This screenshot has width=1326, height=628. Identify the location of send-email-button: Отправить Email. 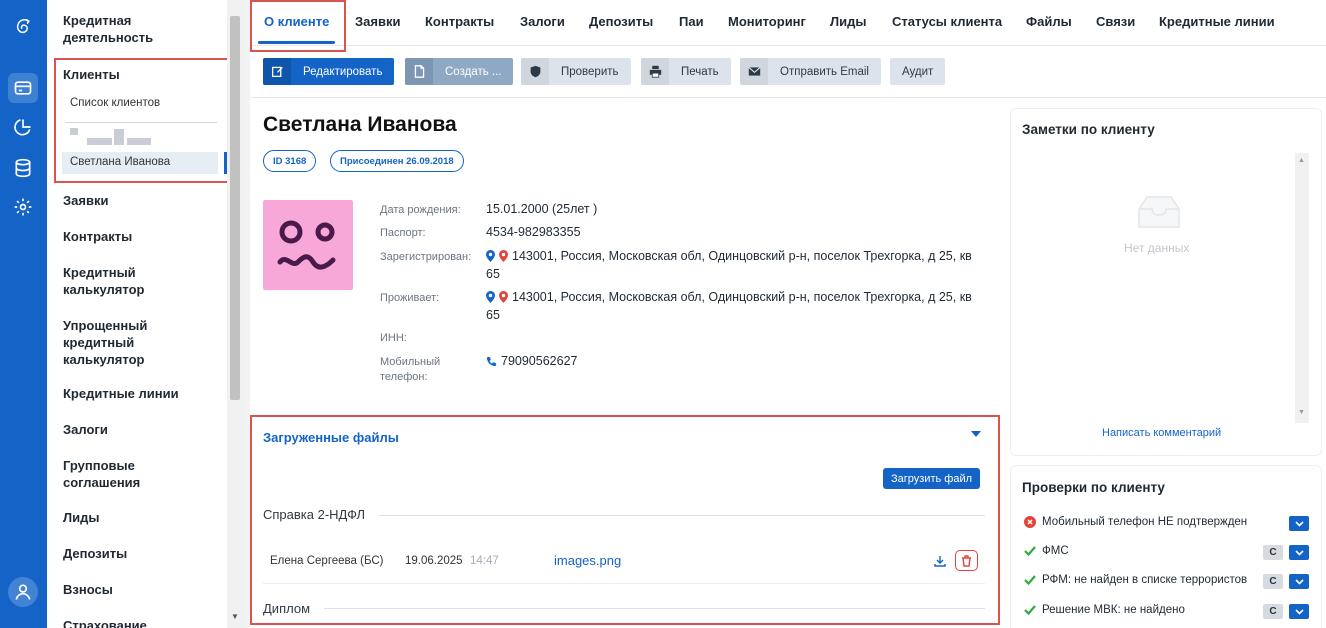
(810, 71).